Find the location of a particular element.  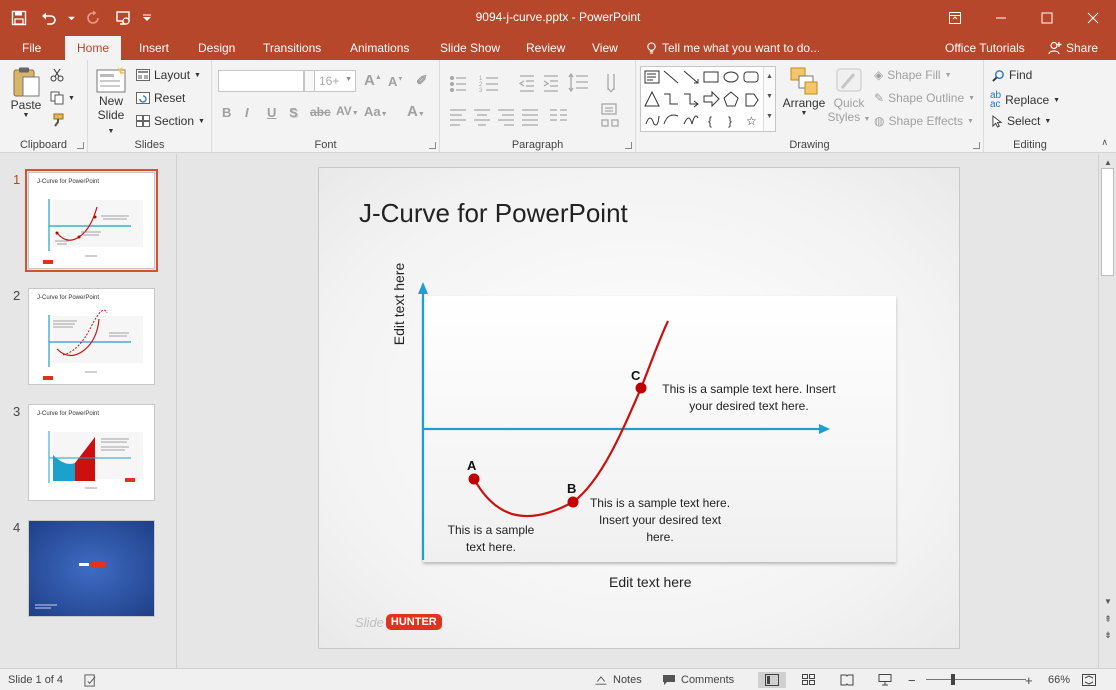

clear-formatting-icon: ✐ is located at coordinates (422, 80).